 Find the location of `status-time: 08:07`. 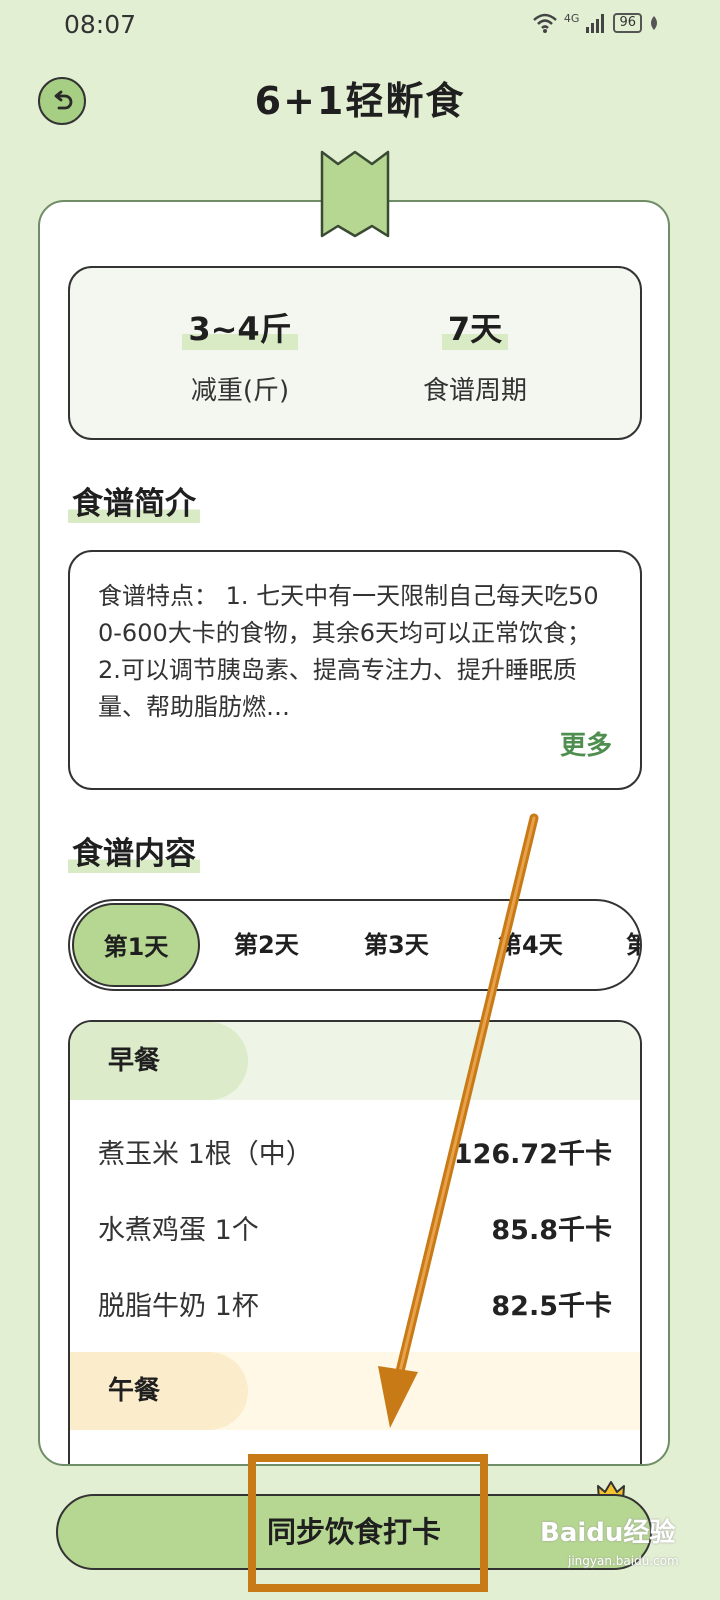

status-time: 08:07 is located at coordinates (100, 24).